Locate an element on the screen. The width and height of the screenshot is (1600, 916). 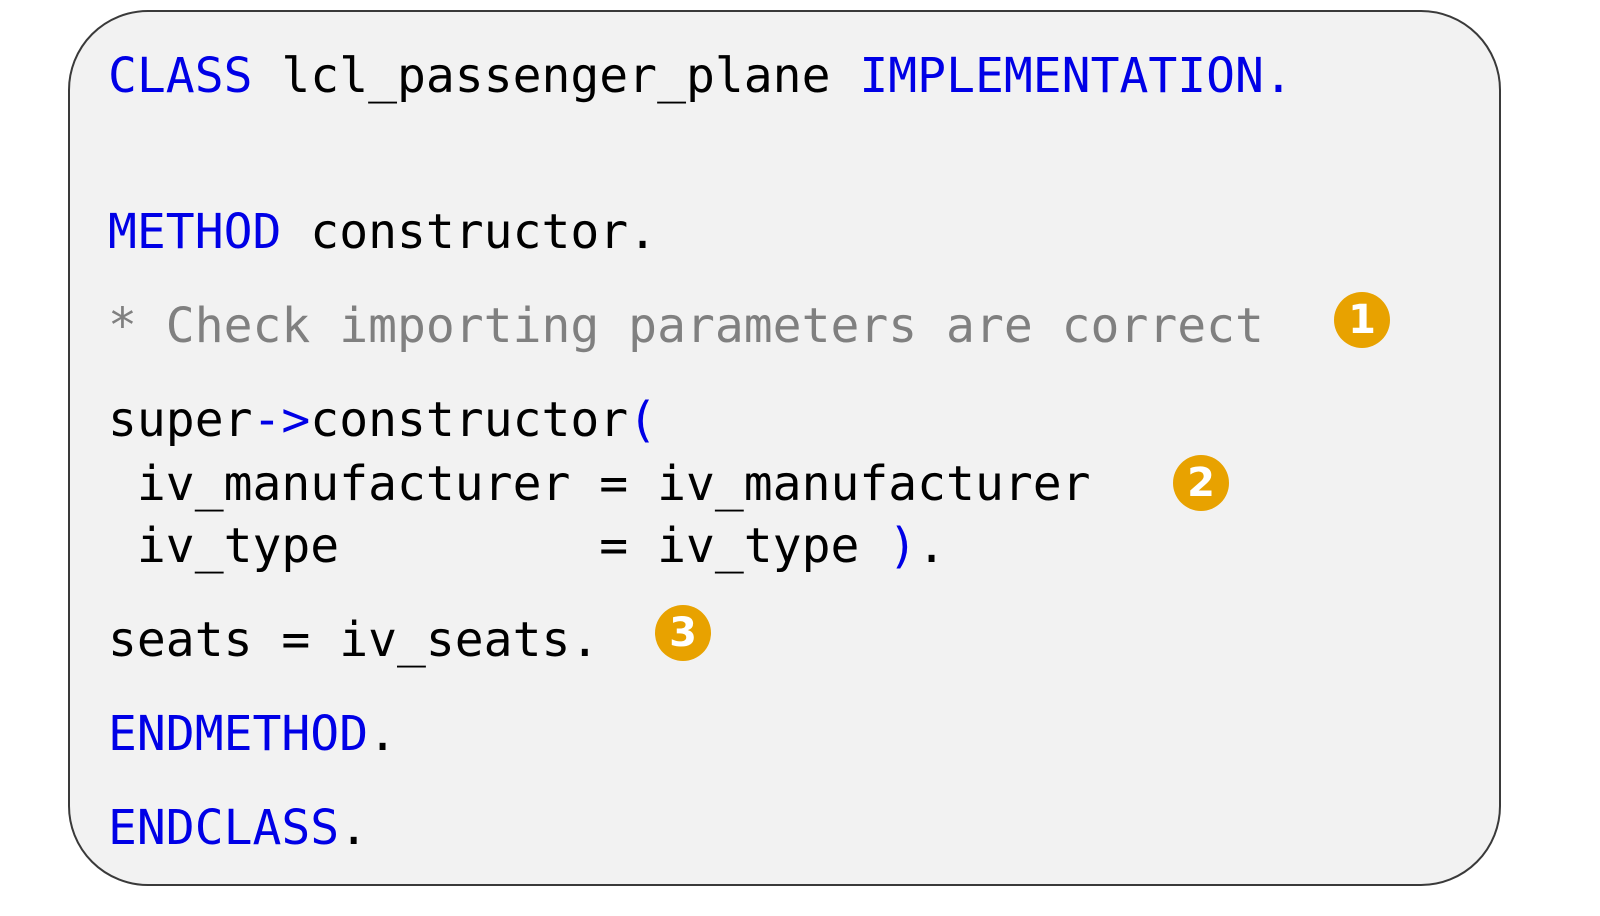
keyword-endclass: ENDCLASS is located at coordinates (224, 828).